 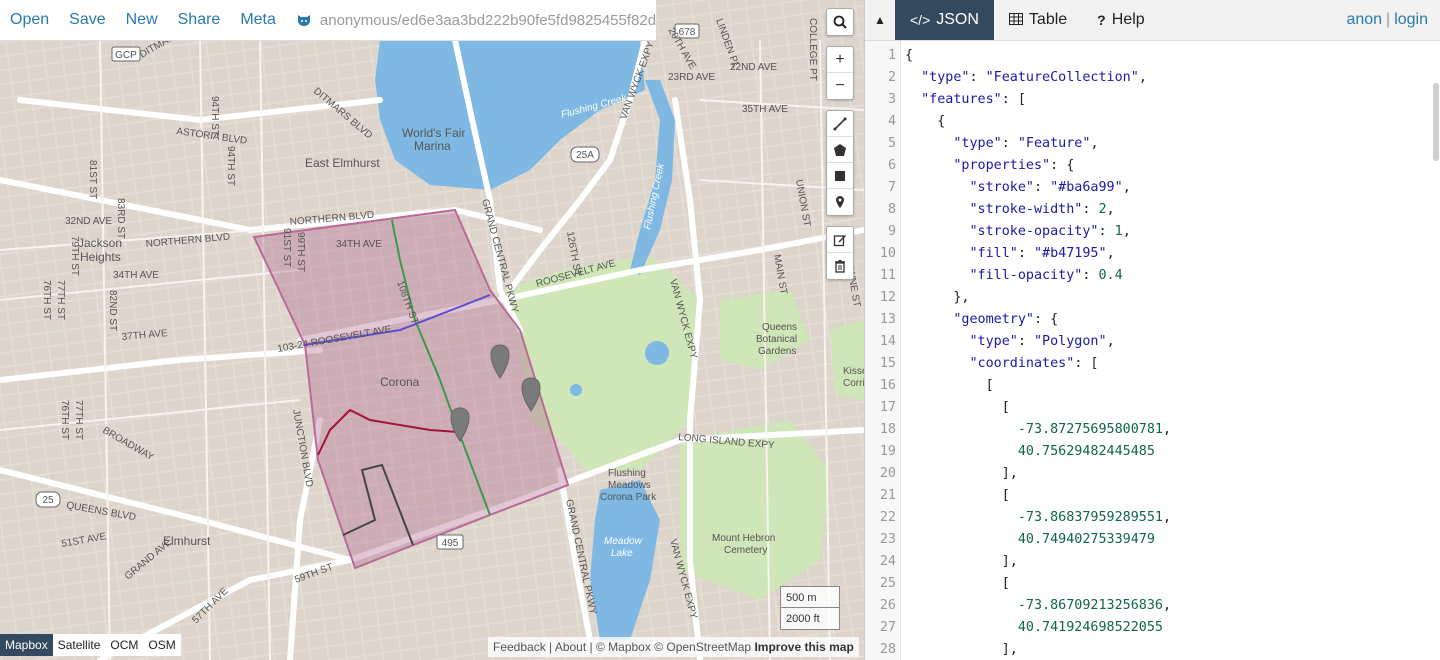 I want to click on edit-layers-button, so click(x=840, y=240).